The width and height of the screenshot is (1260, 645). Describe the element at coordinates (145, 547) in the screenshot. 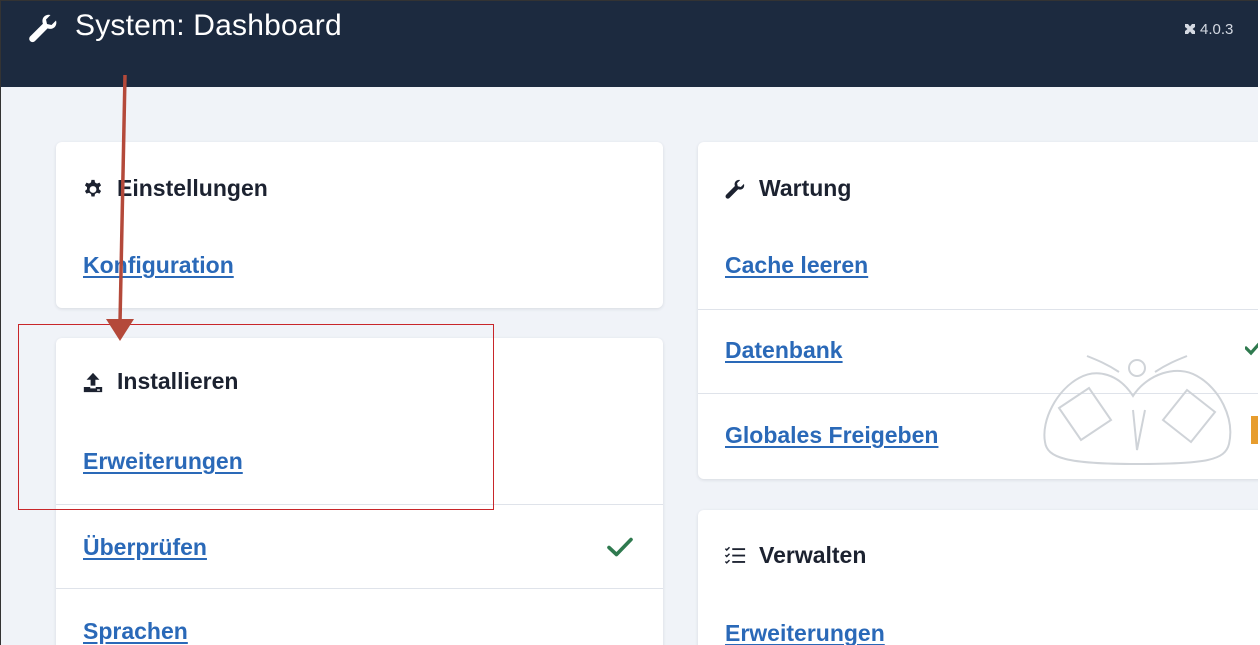

I see `link-ueberpruefen: Überprüfen` at that location.